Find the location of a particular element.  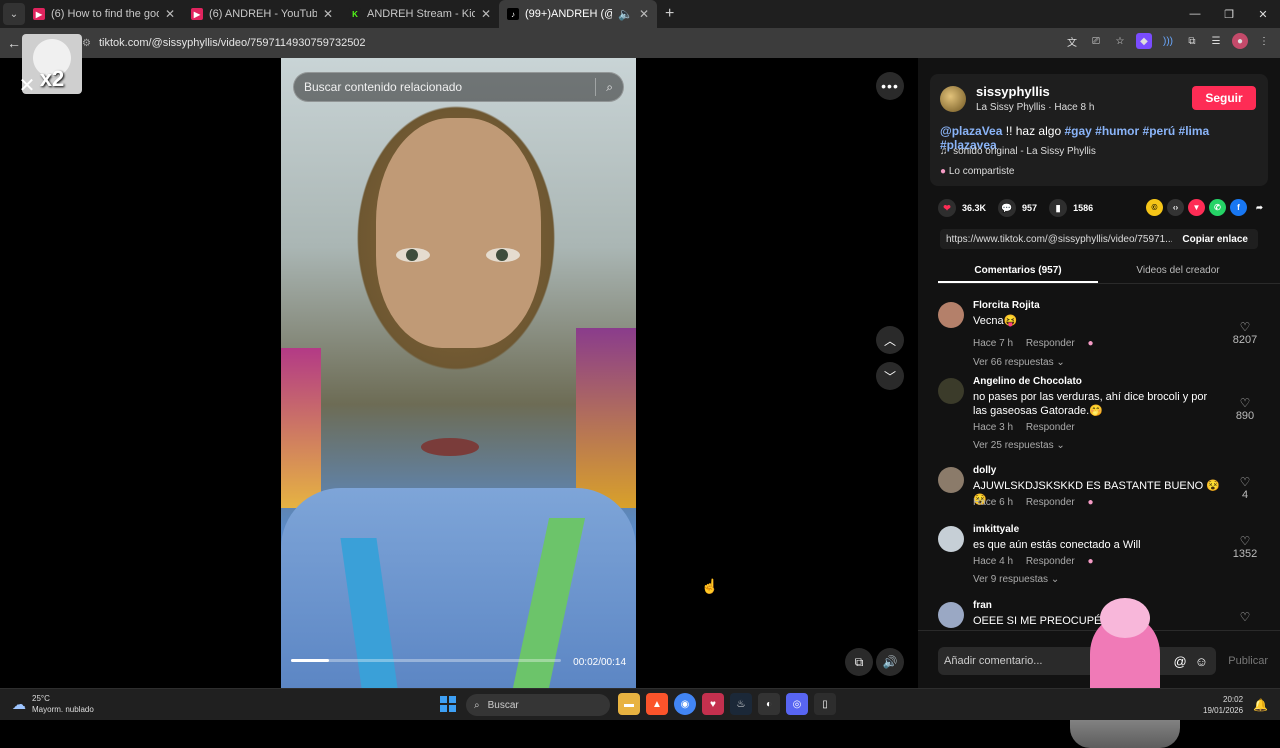

weather-widget: ☁ 25°C Mayorm. nublado is located at coordinates (53, 704).